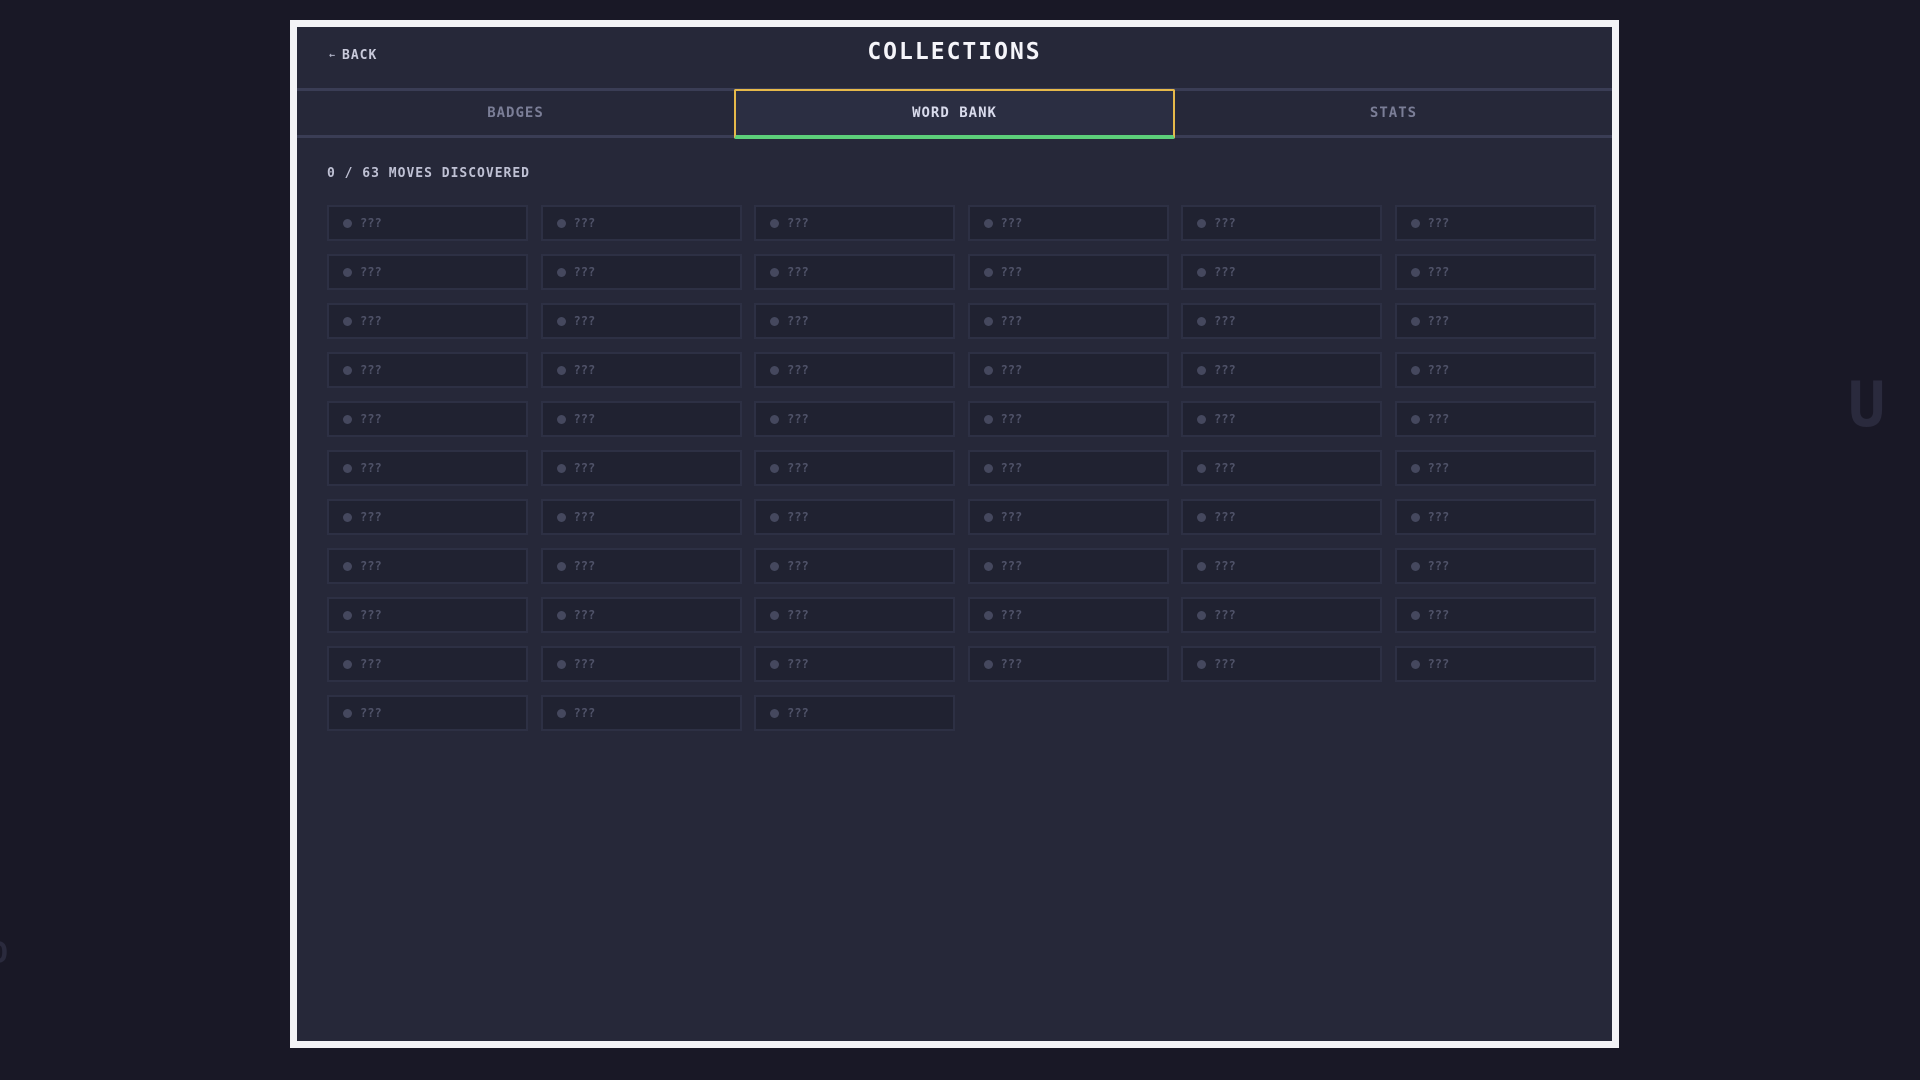 The image size is (1920, 1080). I want to click on tab-badges: BADGES, so click(515, 113).